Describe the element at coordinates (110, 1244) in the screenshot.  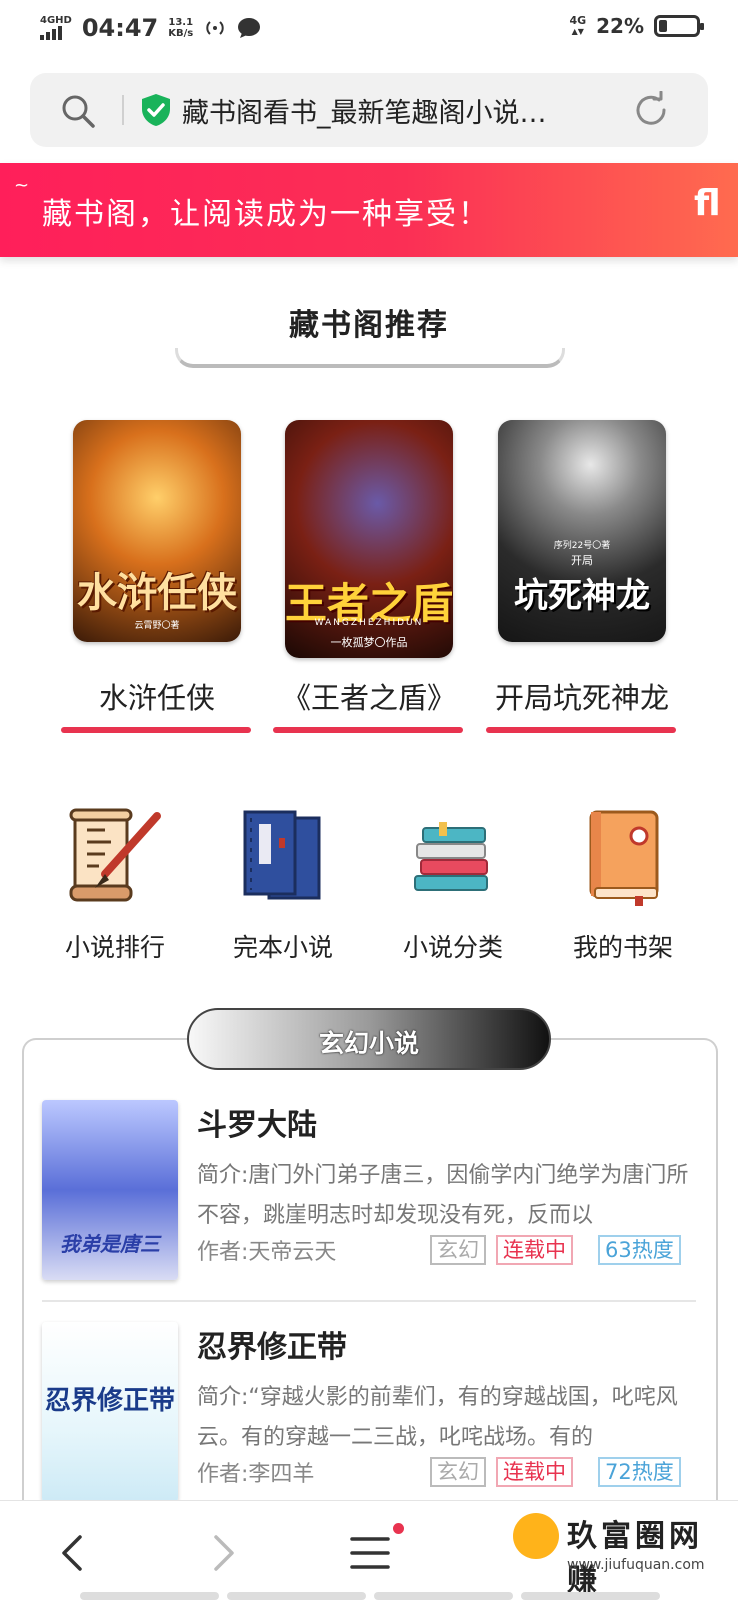
I see `thumb-title: 我弟是唐三` at that location.